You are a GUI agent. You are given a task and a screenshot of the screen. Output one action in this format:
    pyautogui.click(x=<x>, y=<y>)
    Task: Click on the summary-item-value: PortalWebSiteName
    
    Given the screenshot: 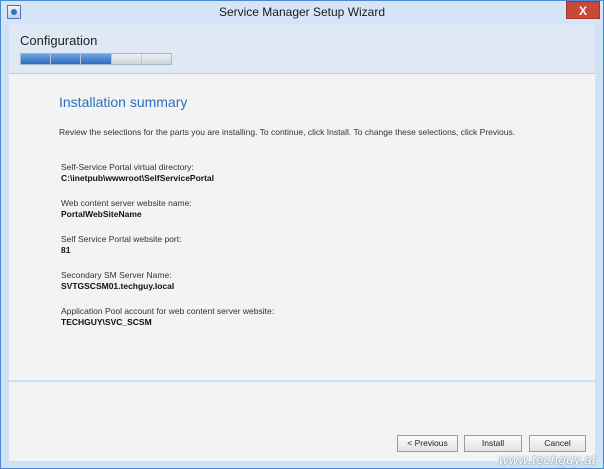 What is the action you would take?
    pyautogui.click(x=101, y=214)
    